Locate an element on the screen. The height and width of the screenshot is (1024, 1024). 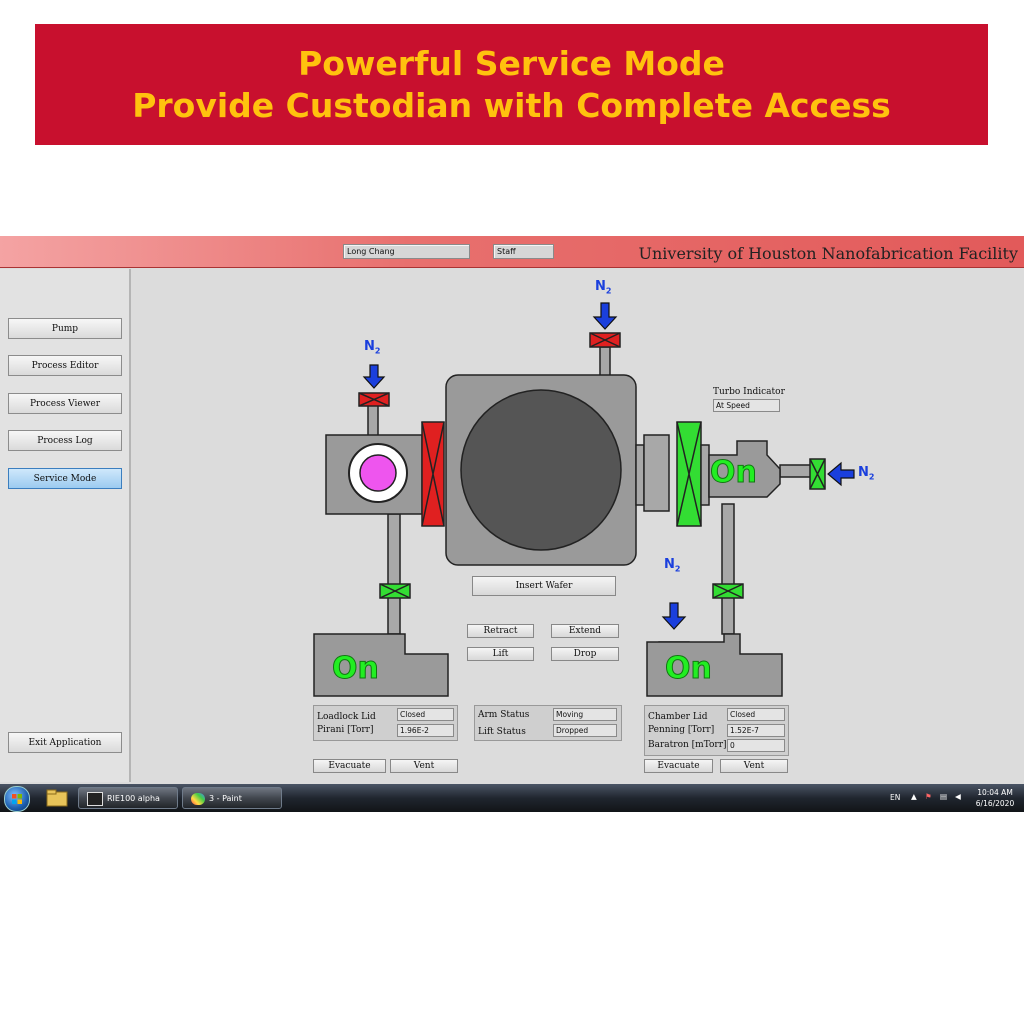
turbo-n2-arrow-icon is located at coordinates (841, 474).